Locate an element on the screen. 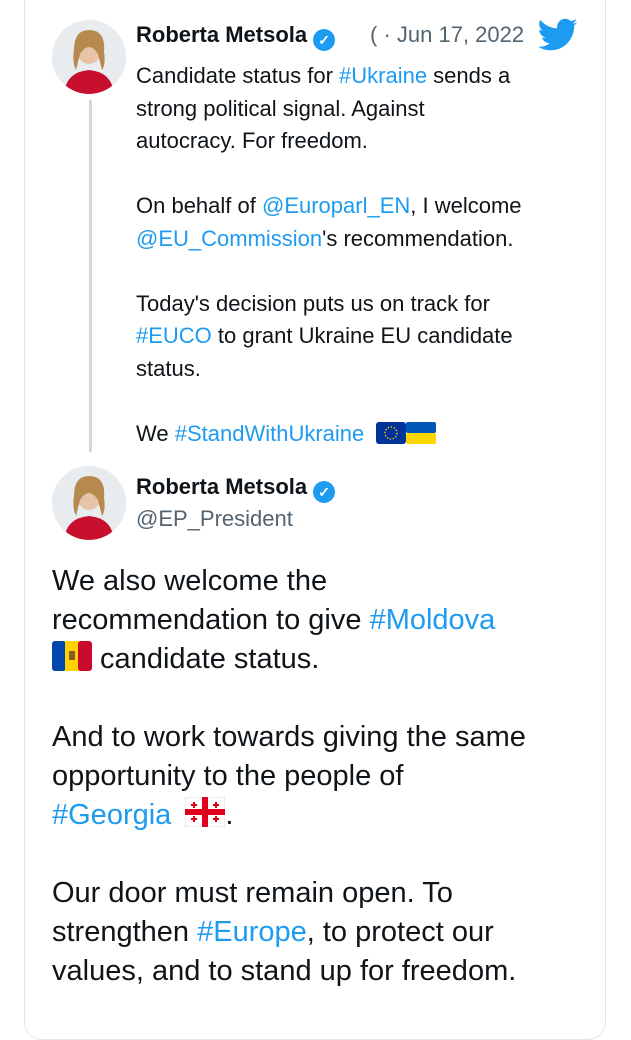 This screenshot has width=631, height=1040. mention-europarl: @Europarl_EN is located at coordinates (336, 205).